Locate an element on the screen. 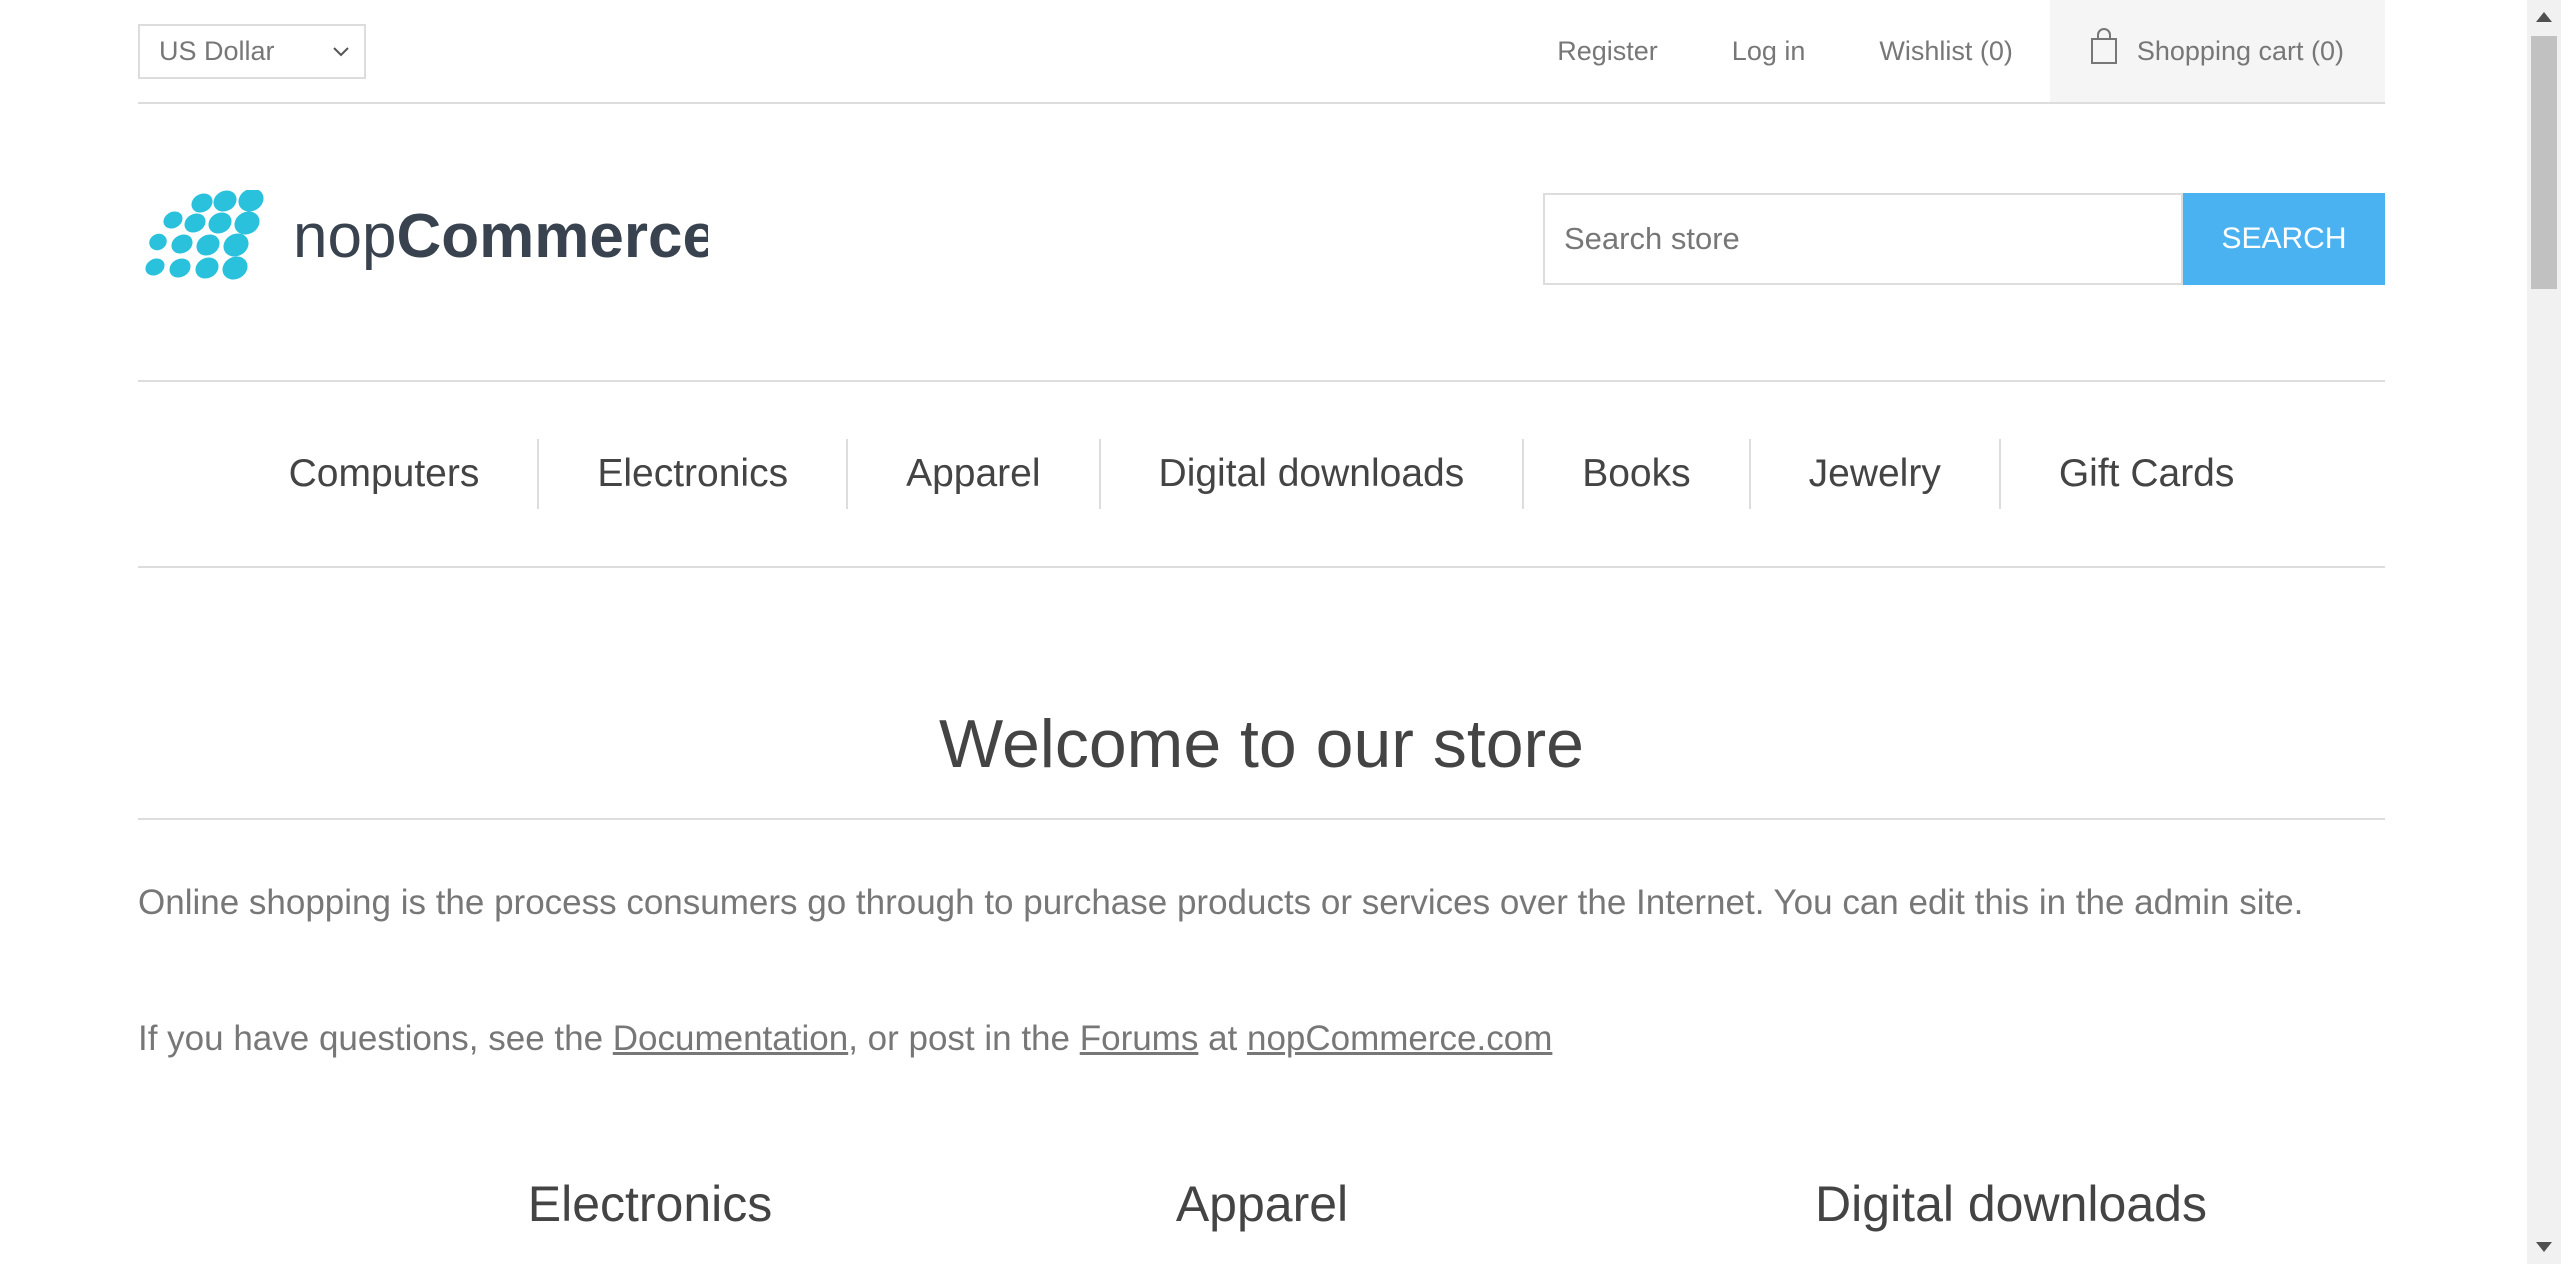 The image size is (2561, 1264). login-label: Log in is located at coordinates (1768, 50).